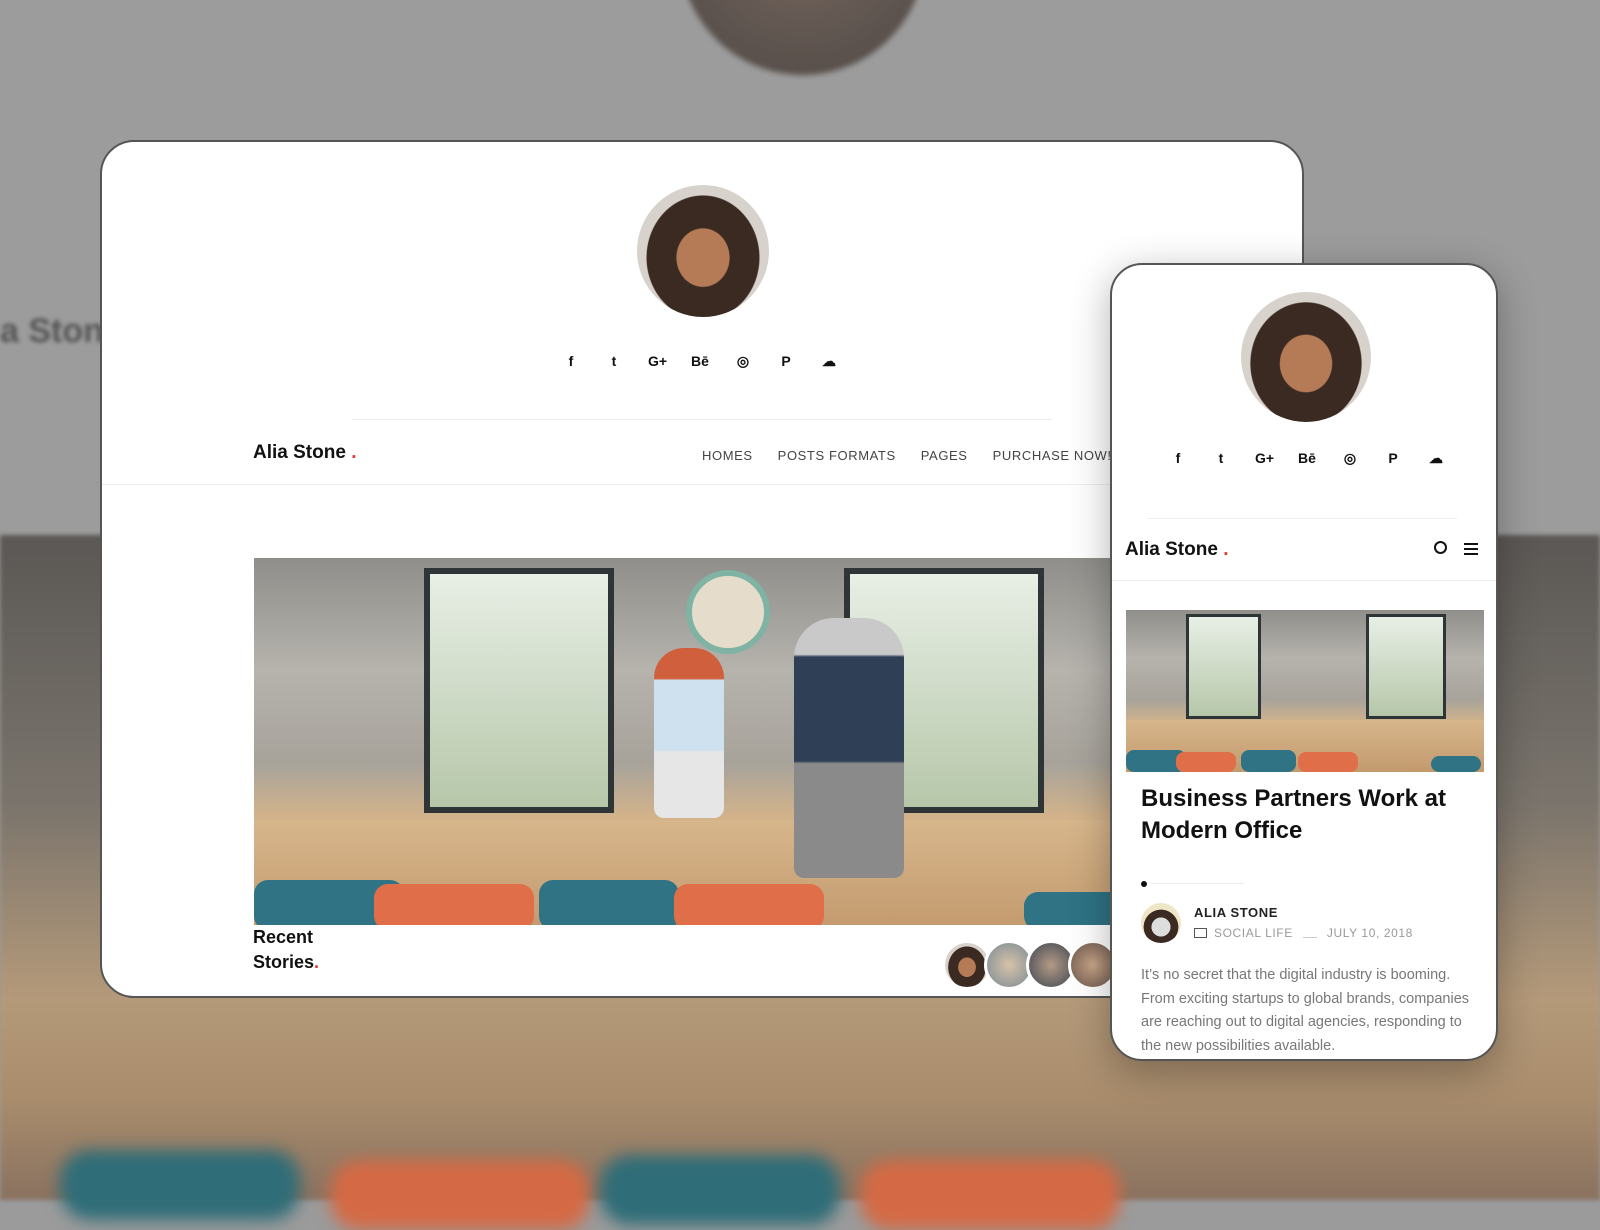 The image size is (1600, 1230). Describe the element at coordinates (1306, 815) in the screenshot. I see `post-title: Business Partners Work at Modern Office` at that location.